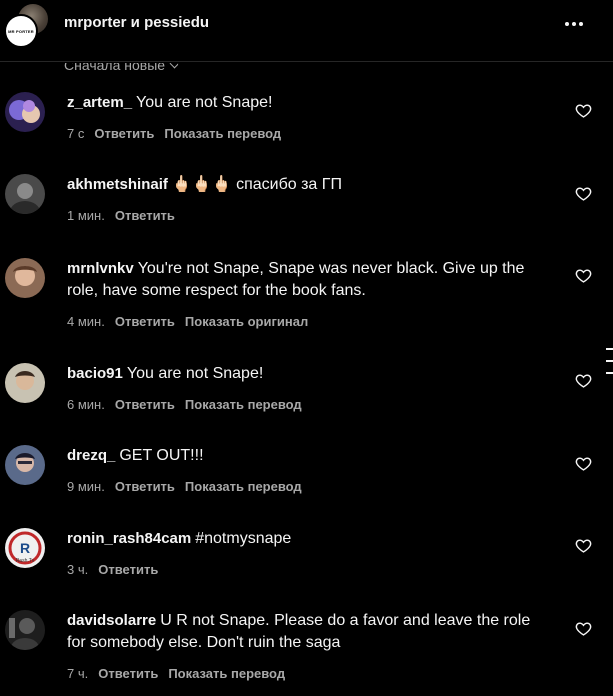 The image size is (613, 696). I want to click on mrporter-avatar: MR PORTER, so click(21, 31).